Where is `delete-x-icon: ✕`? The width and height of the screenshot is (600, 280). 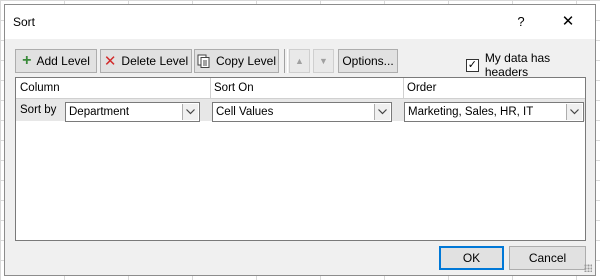
delete-x-icon: ✕ is located at coordinates (110, 61).